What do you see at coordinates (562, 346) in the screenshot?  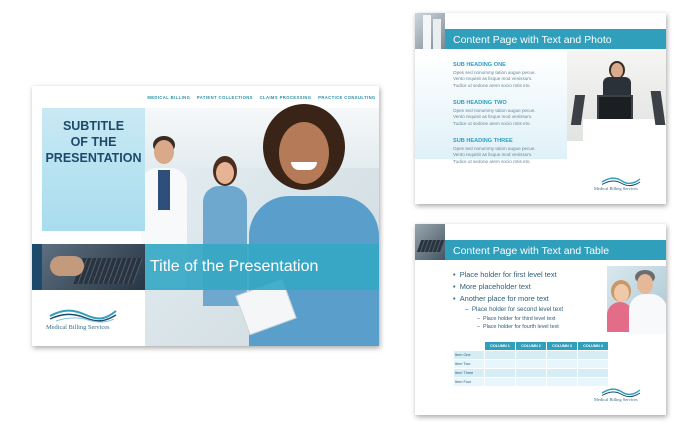 I see `column-header: COLUMN 3` at bounding box center [562, 346].